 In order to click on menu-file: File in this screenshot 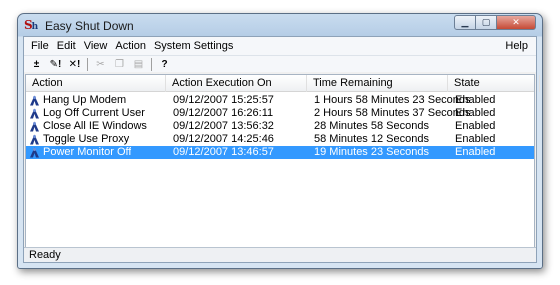, I will do `click(40, 46)`.